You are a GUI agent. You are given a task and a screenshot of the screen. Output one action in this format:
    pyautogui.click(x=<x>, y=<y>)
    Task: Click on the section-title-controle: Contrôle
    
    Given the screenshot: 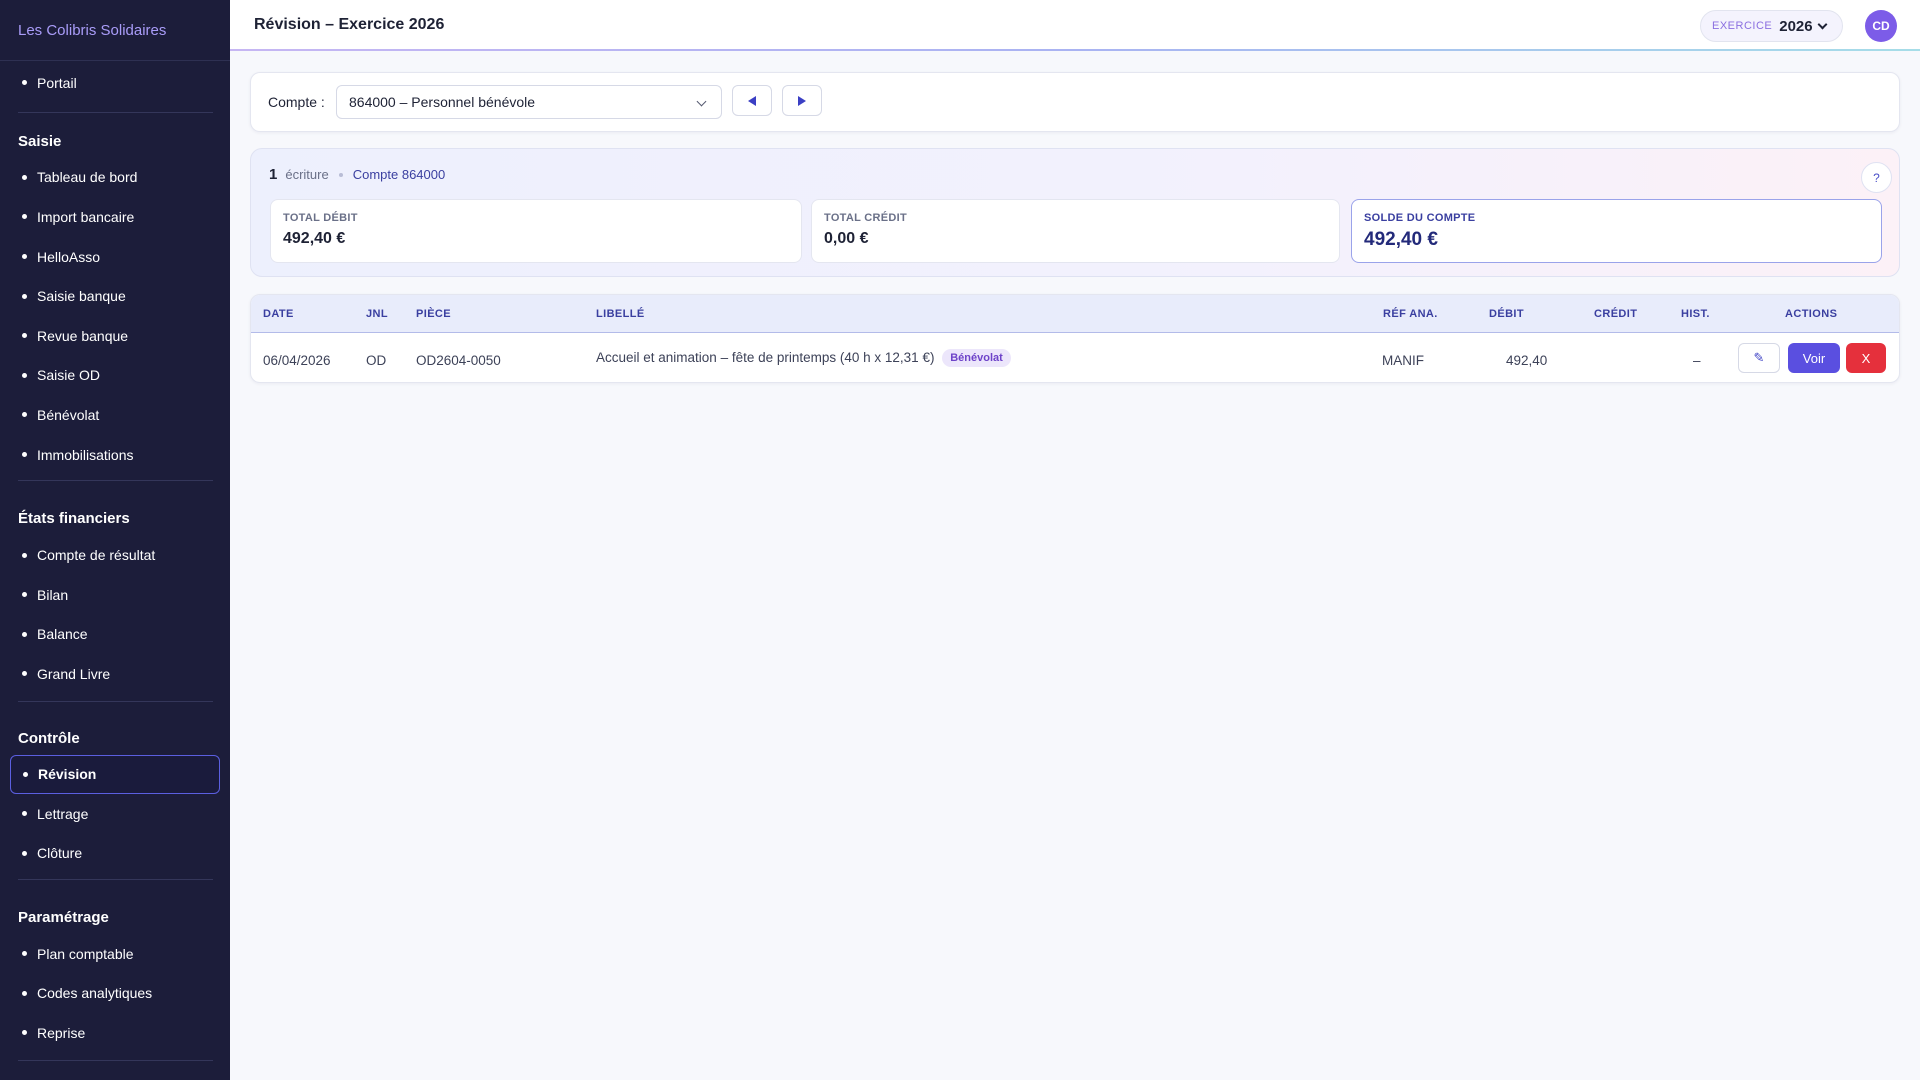 What is the action you would take?
    pyautogui.click(x=49, y=738)
    